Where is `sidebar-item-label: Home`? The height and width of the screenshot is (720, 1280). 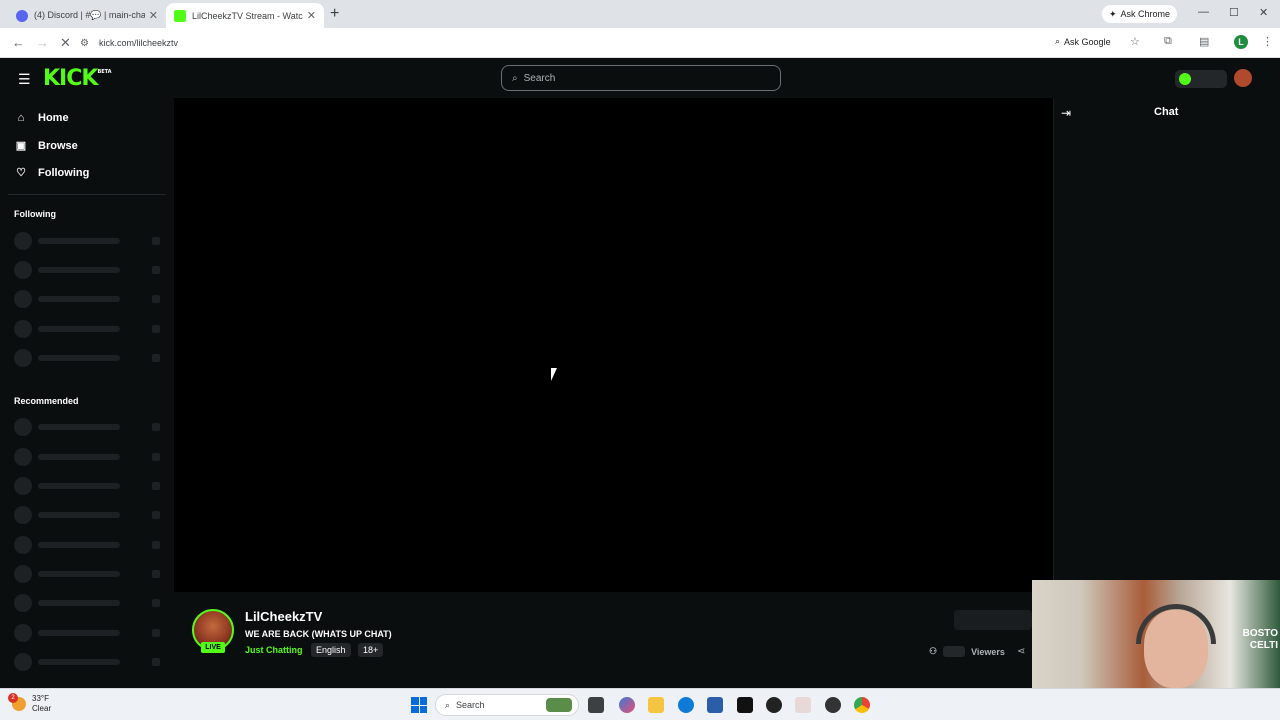
sidebar-item-label: Home is located at coordinates (53, 118).